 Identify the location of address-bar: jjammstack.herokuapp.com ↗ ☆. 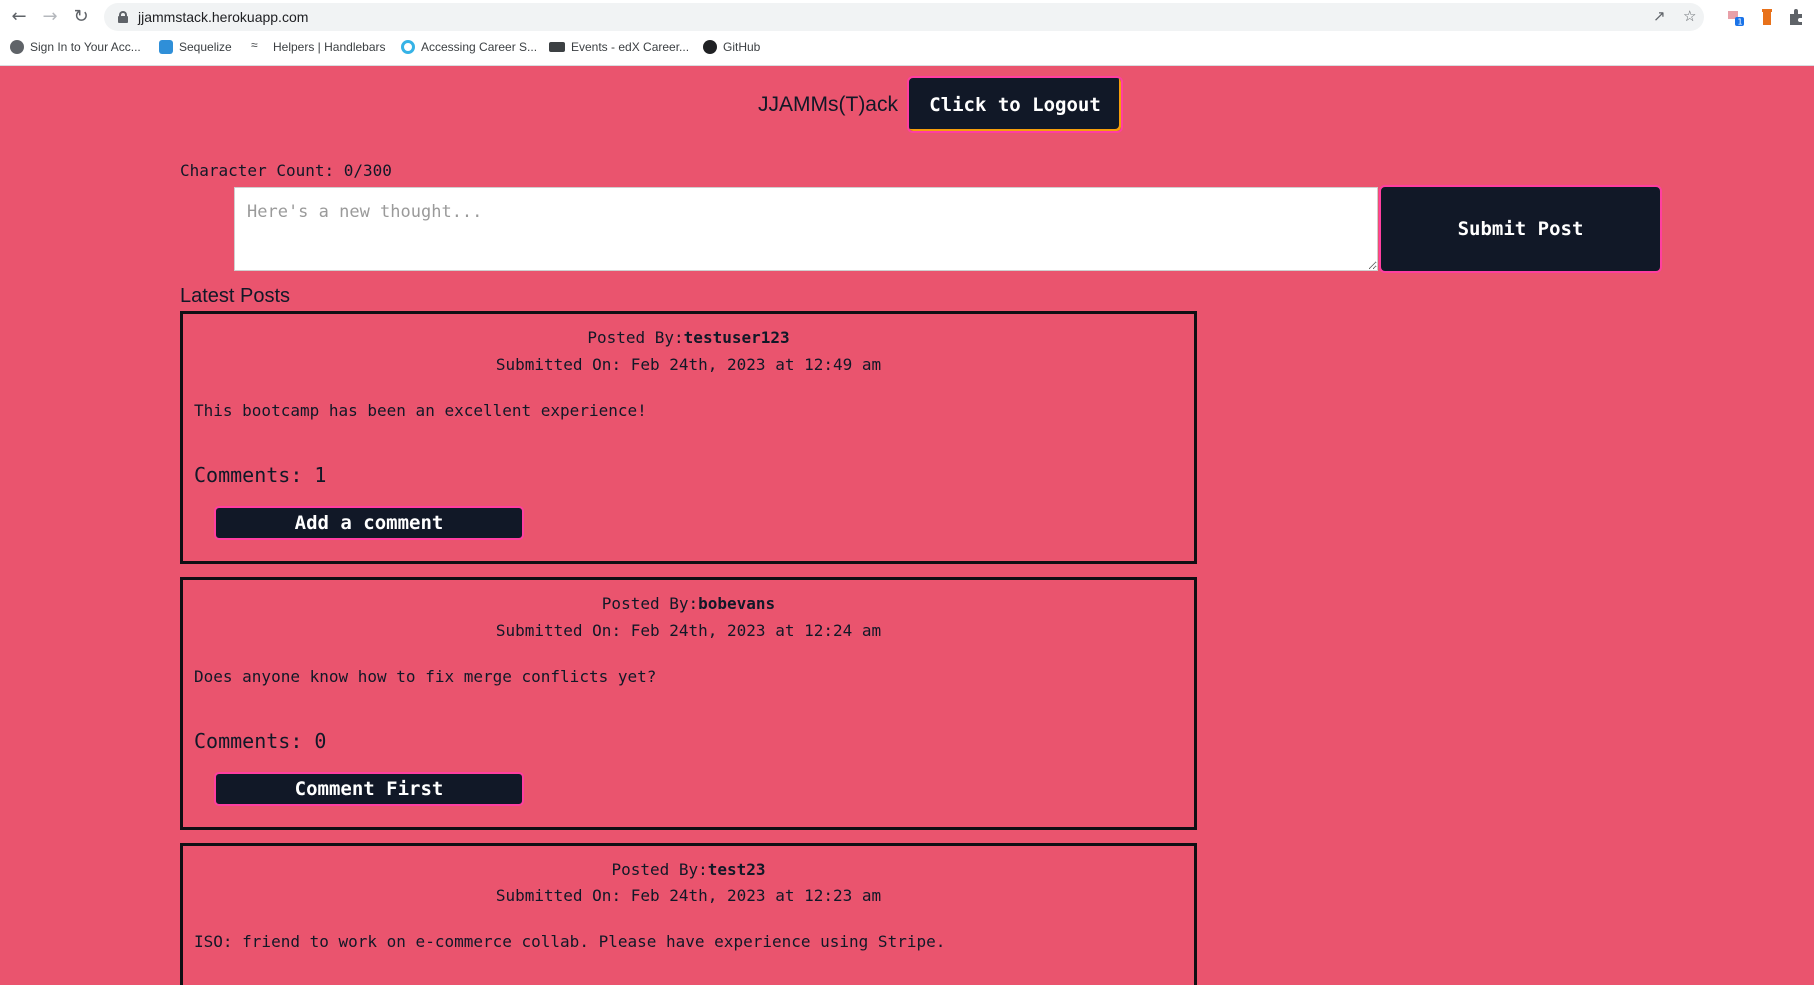
(904, 17).